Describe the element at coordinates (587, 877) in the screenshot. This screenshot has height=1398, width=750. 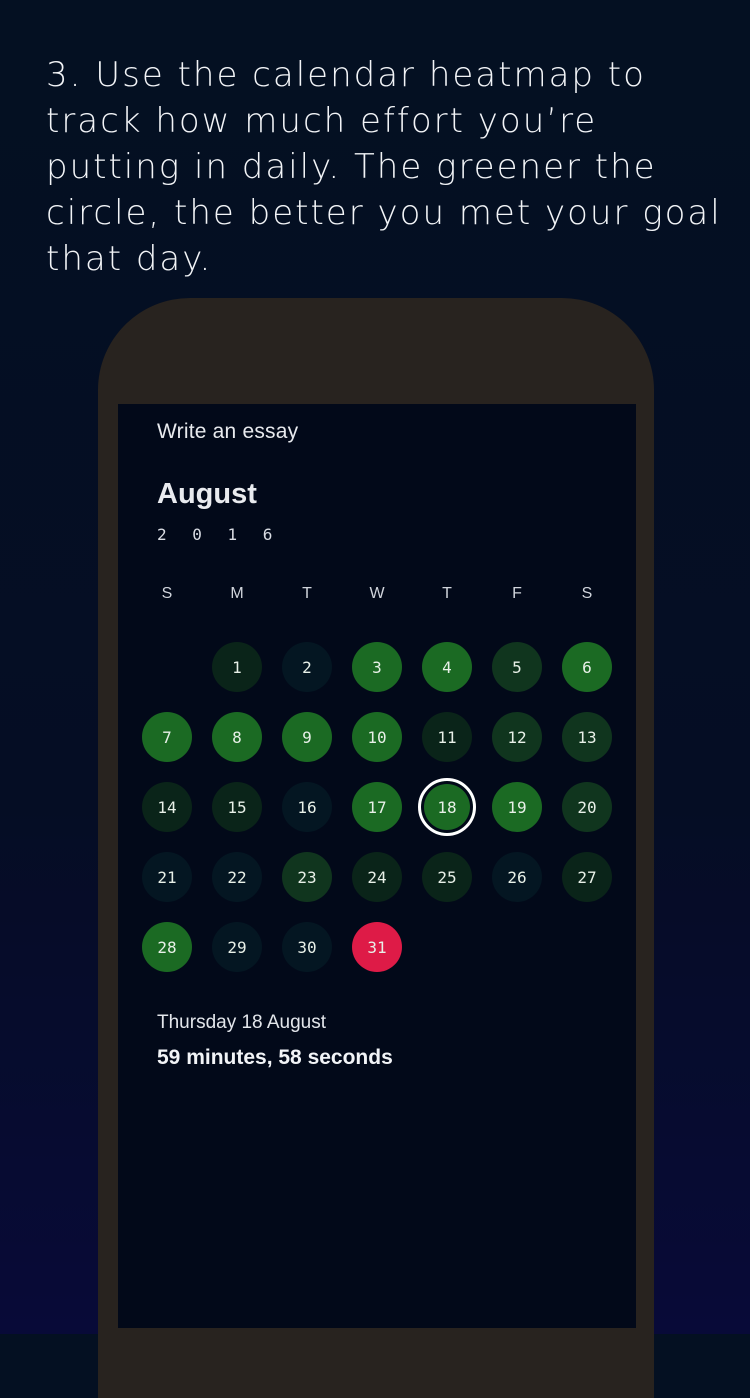
I see `calendar-day-27: 27` at that location.